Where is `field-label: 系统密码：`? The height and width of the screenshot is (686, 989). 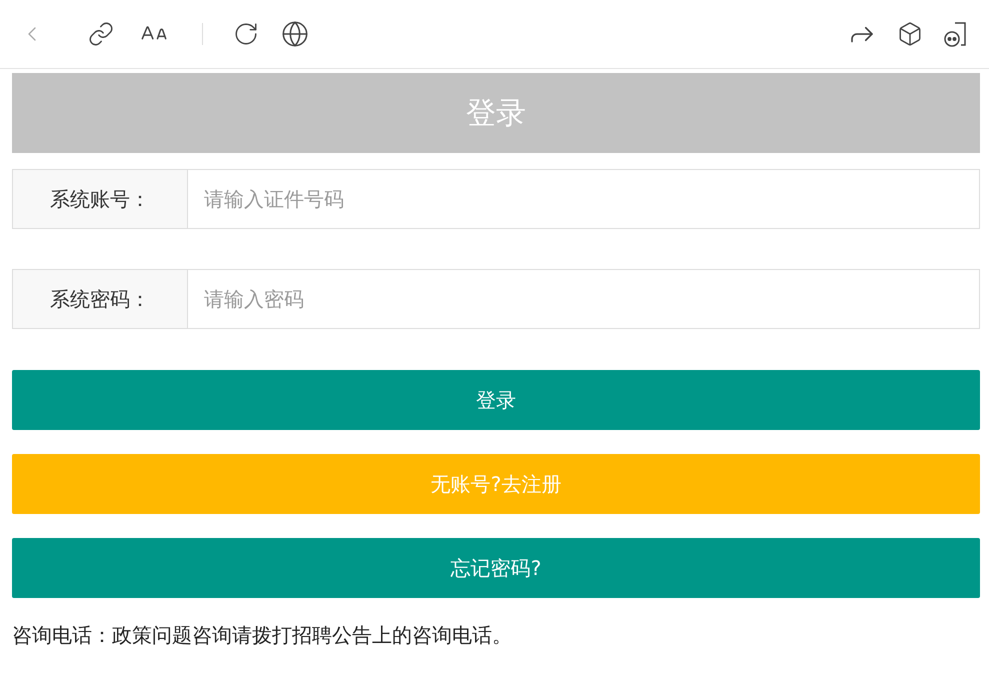
field-label: 系统密码： is located at coordinates (99, 299).